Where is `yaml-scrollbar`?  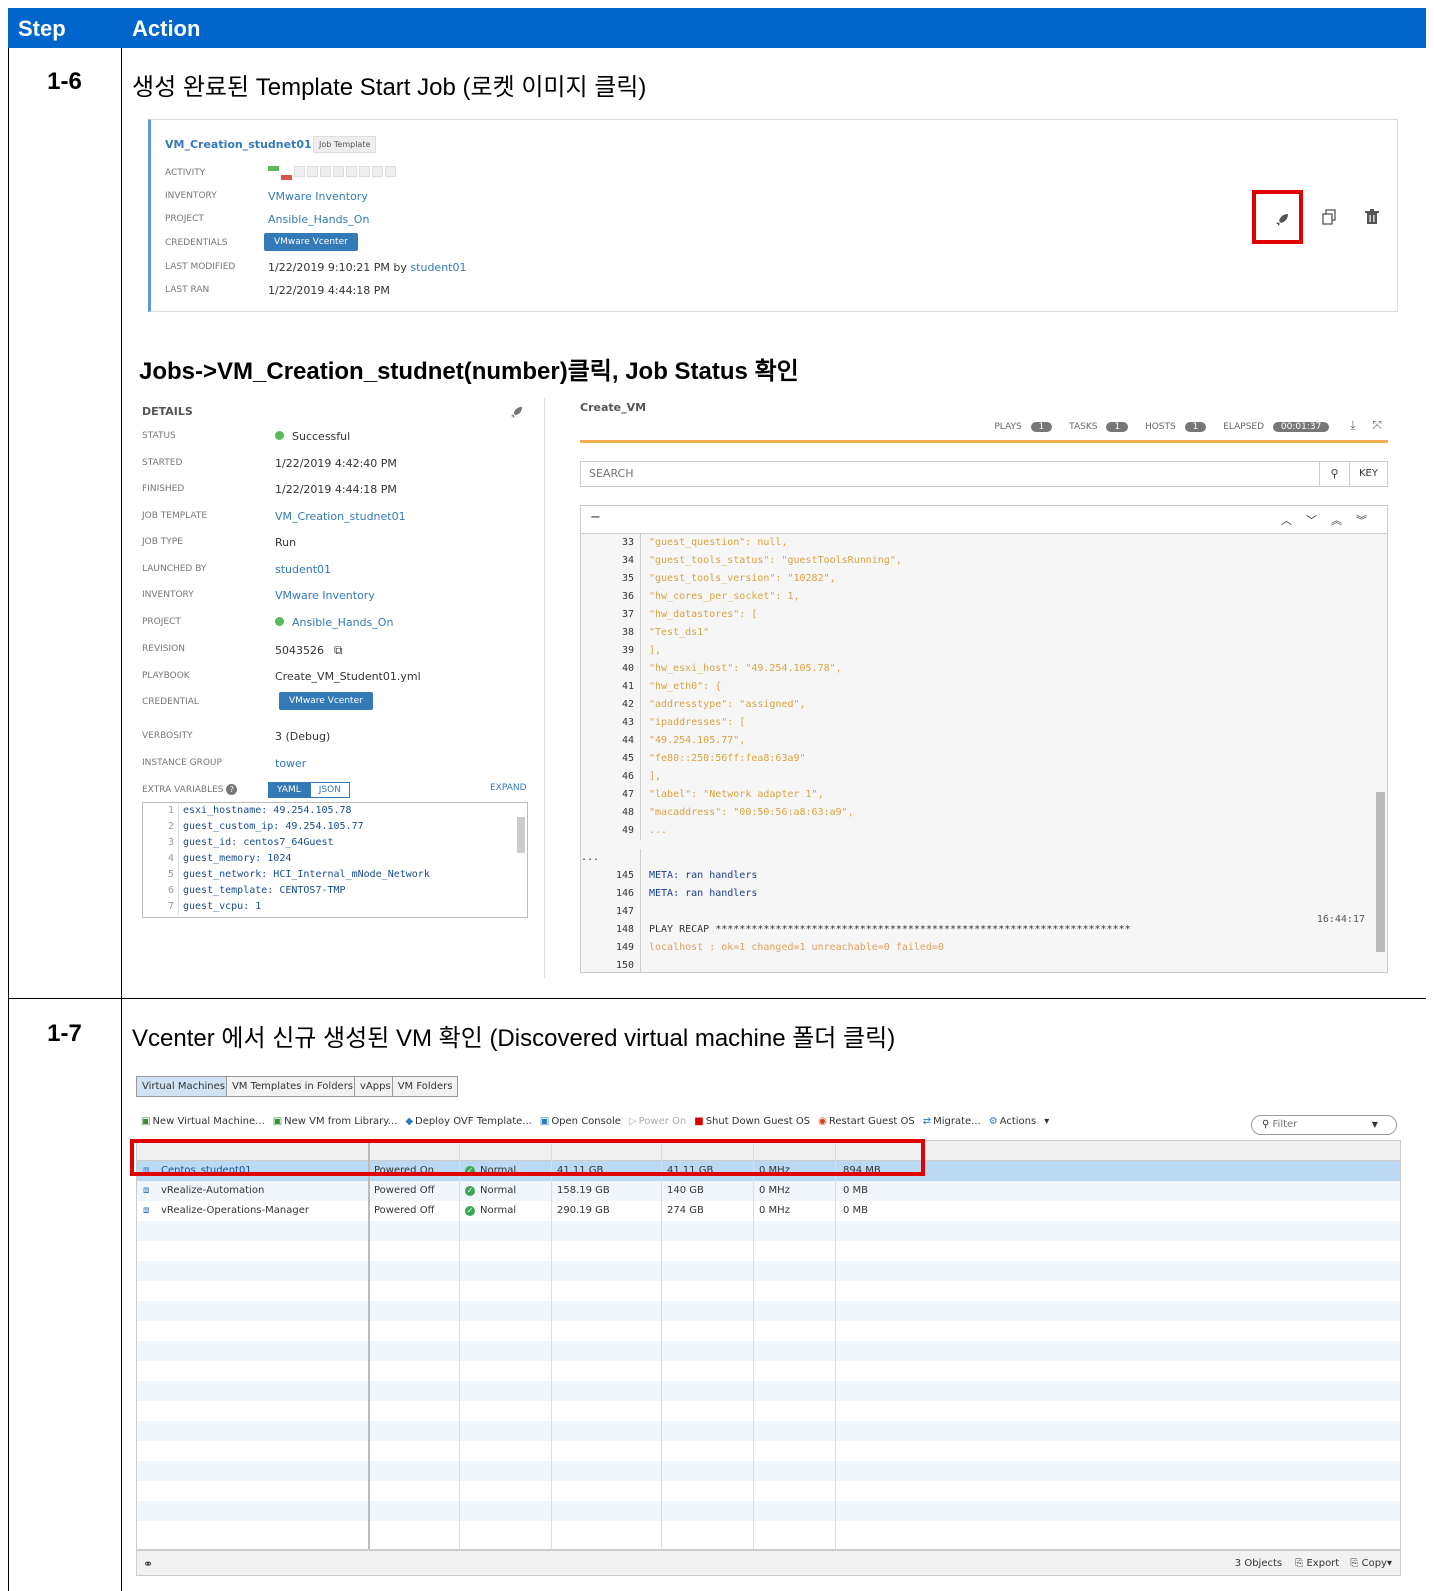
yaml-scrollbar is located at coordinates (521, 835).